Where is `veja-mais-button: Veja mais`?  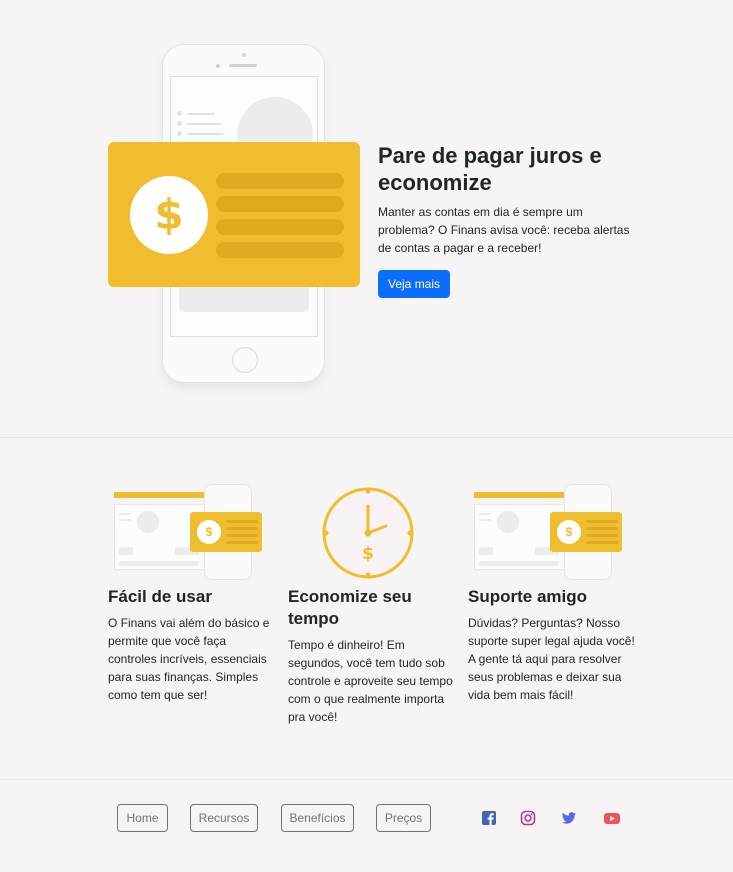 veja-mais-button: Veja mais is located at coordinates (414, 284).